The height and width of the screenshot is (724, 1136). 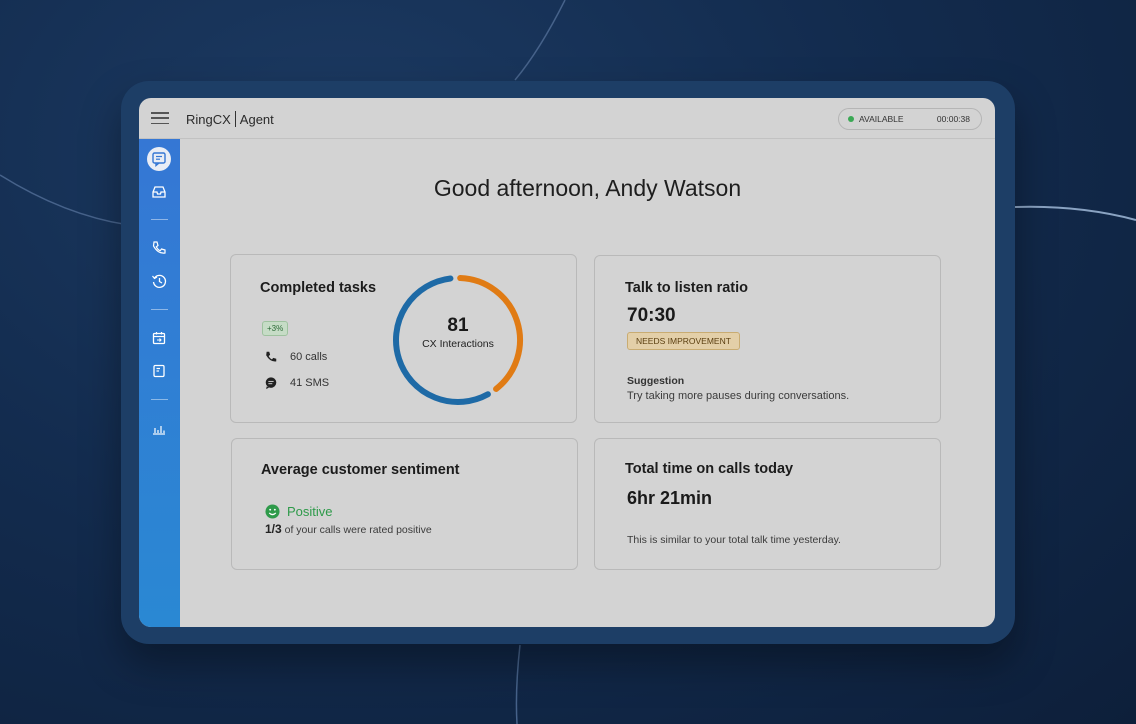 I want to click on sentiment-title: Average customer sentiment, so click(x=360, y=470).